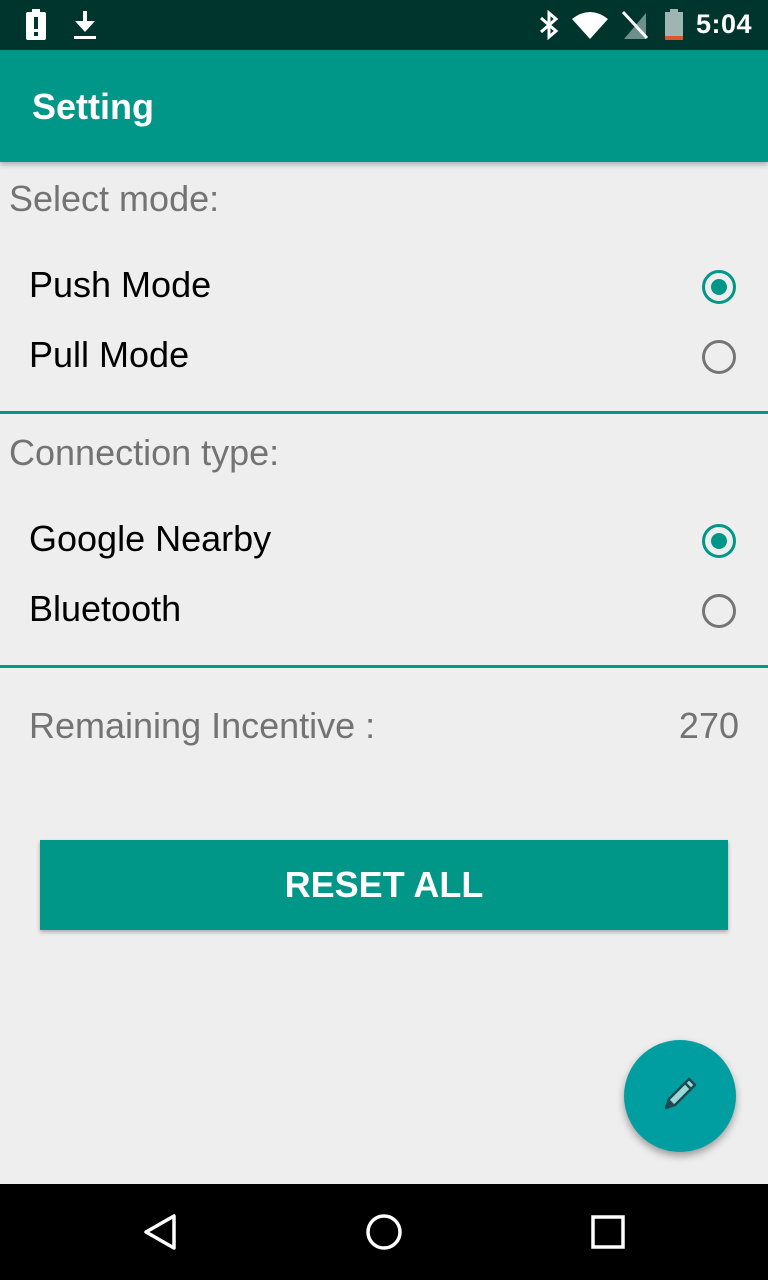  Describe the element at coordinates (202, 725) in the screenshot. I see `remaining-incentive-label: Remaining Incentive :` at that location.